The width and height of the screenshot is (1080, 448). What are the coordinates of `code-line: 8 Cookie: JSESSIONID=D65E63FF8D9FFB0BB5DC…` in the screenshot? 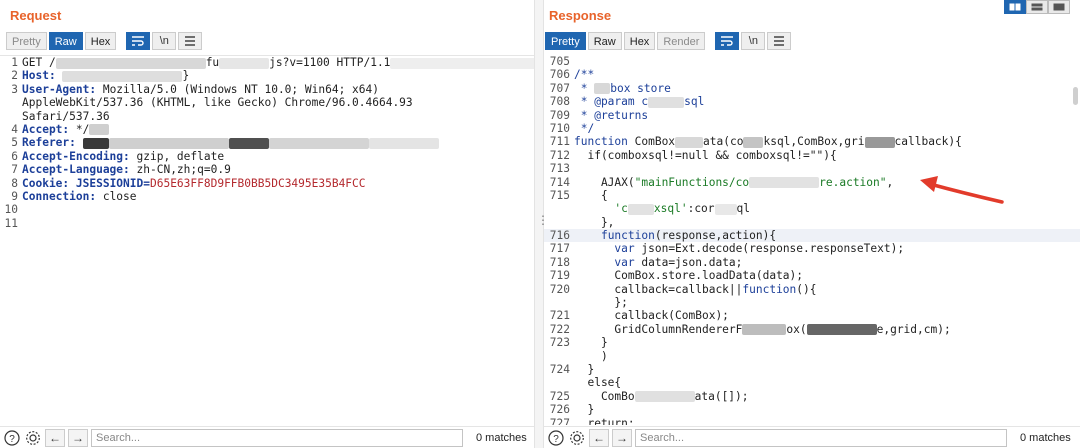 It's located at (267, 183).